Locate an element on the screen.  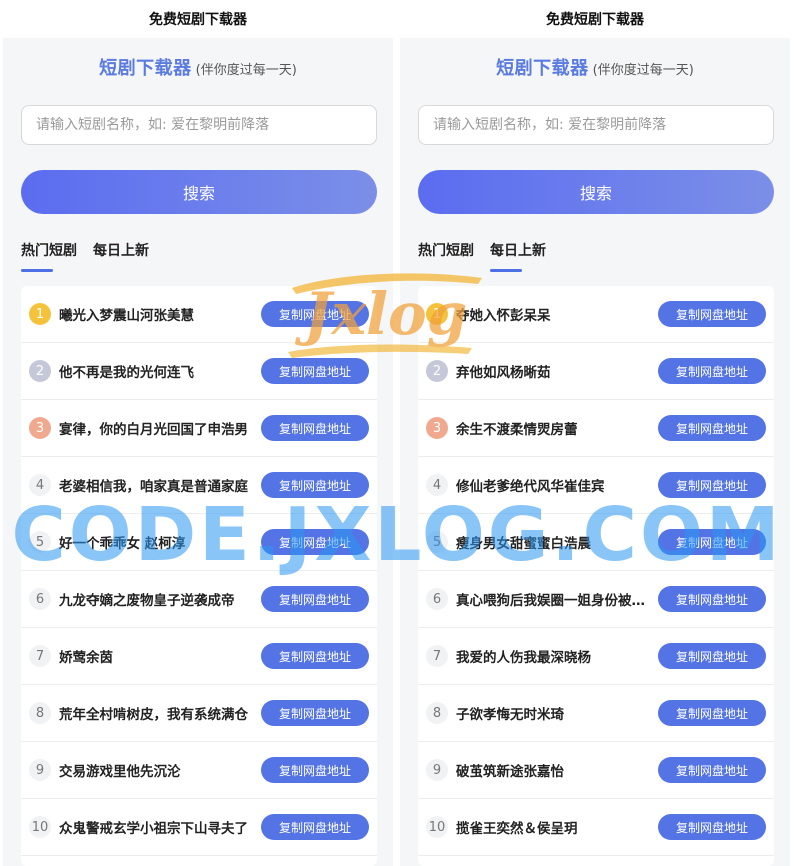
drama-title: 瘦身男女甜蜜蜜白浩晨 is located at coordinates (523, 544).